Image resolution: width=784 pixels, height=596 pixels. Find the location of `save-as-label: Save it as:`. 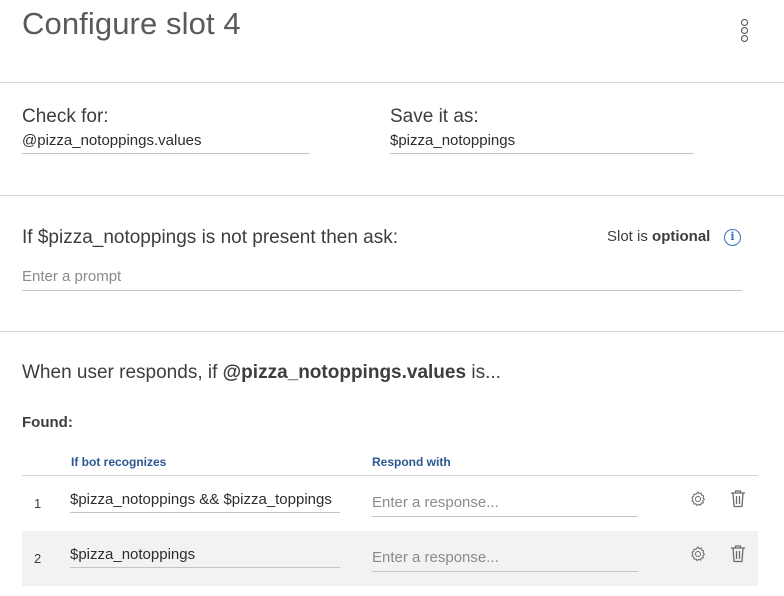

save-as-label: Save it as: is located at coordinates (434, 116).